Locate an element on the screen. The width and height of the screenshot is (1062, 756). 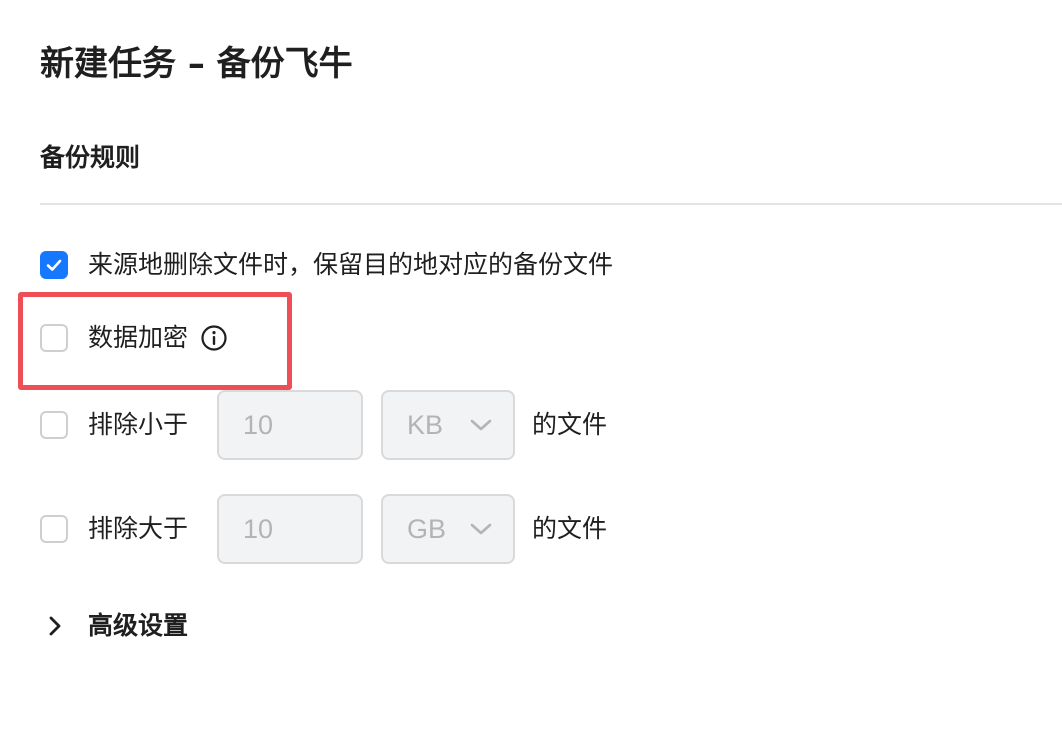
section-title-backup-rules: 备份规则 is located at coordinates (90, 157).